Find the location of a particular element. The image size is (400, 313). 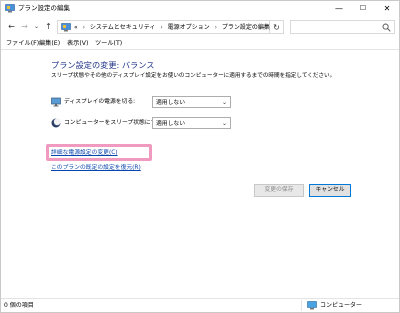

display-off-select: 適用しない ⌄ is located at coordinates (191, 102).